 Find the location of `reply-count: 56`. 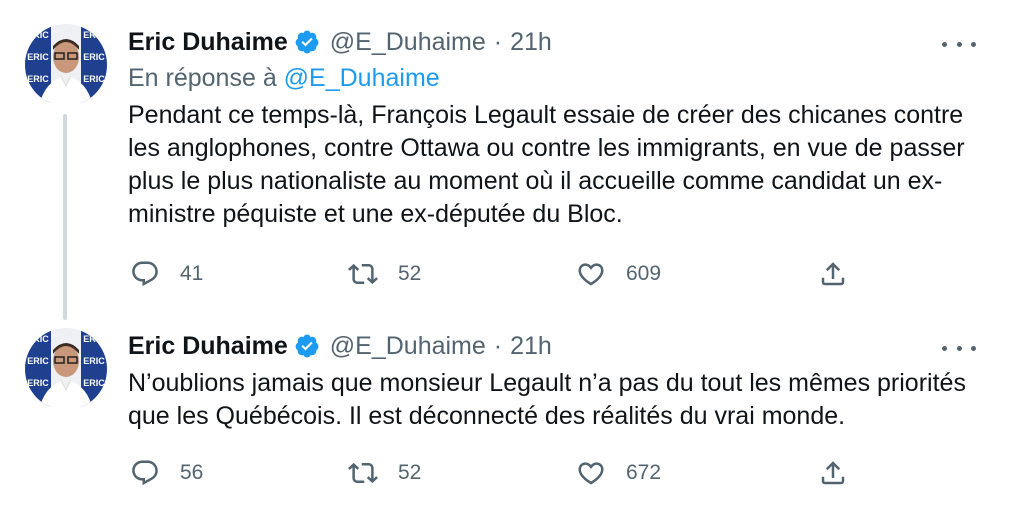

reply-count: 56 is located at coordinates (192, 472).